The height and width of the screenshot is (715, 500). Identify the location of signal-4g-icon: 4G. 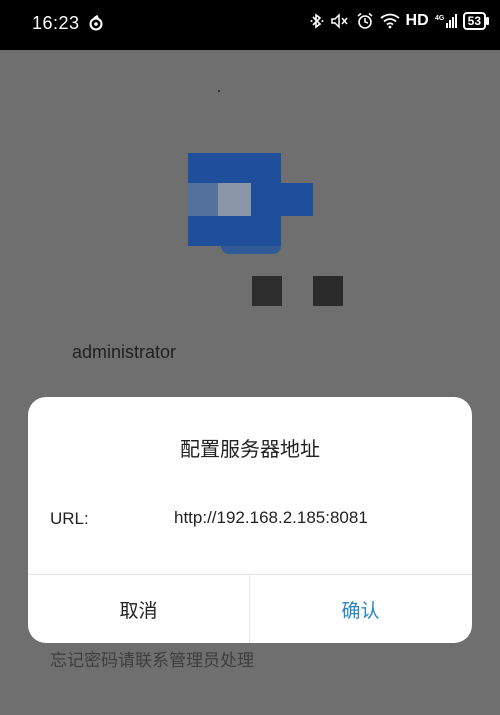
(446, 21).